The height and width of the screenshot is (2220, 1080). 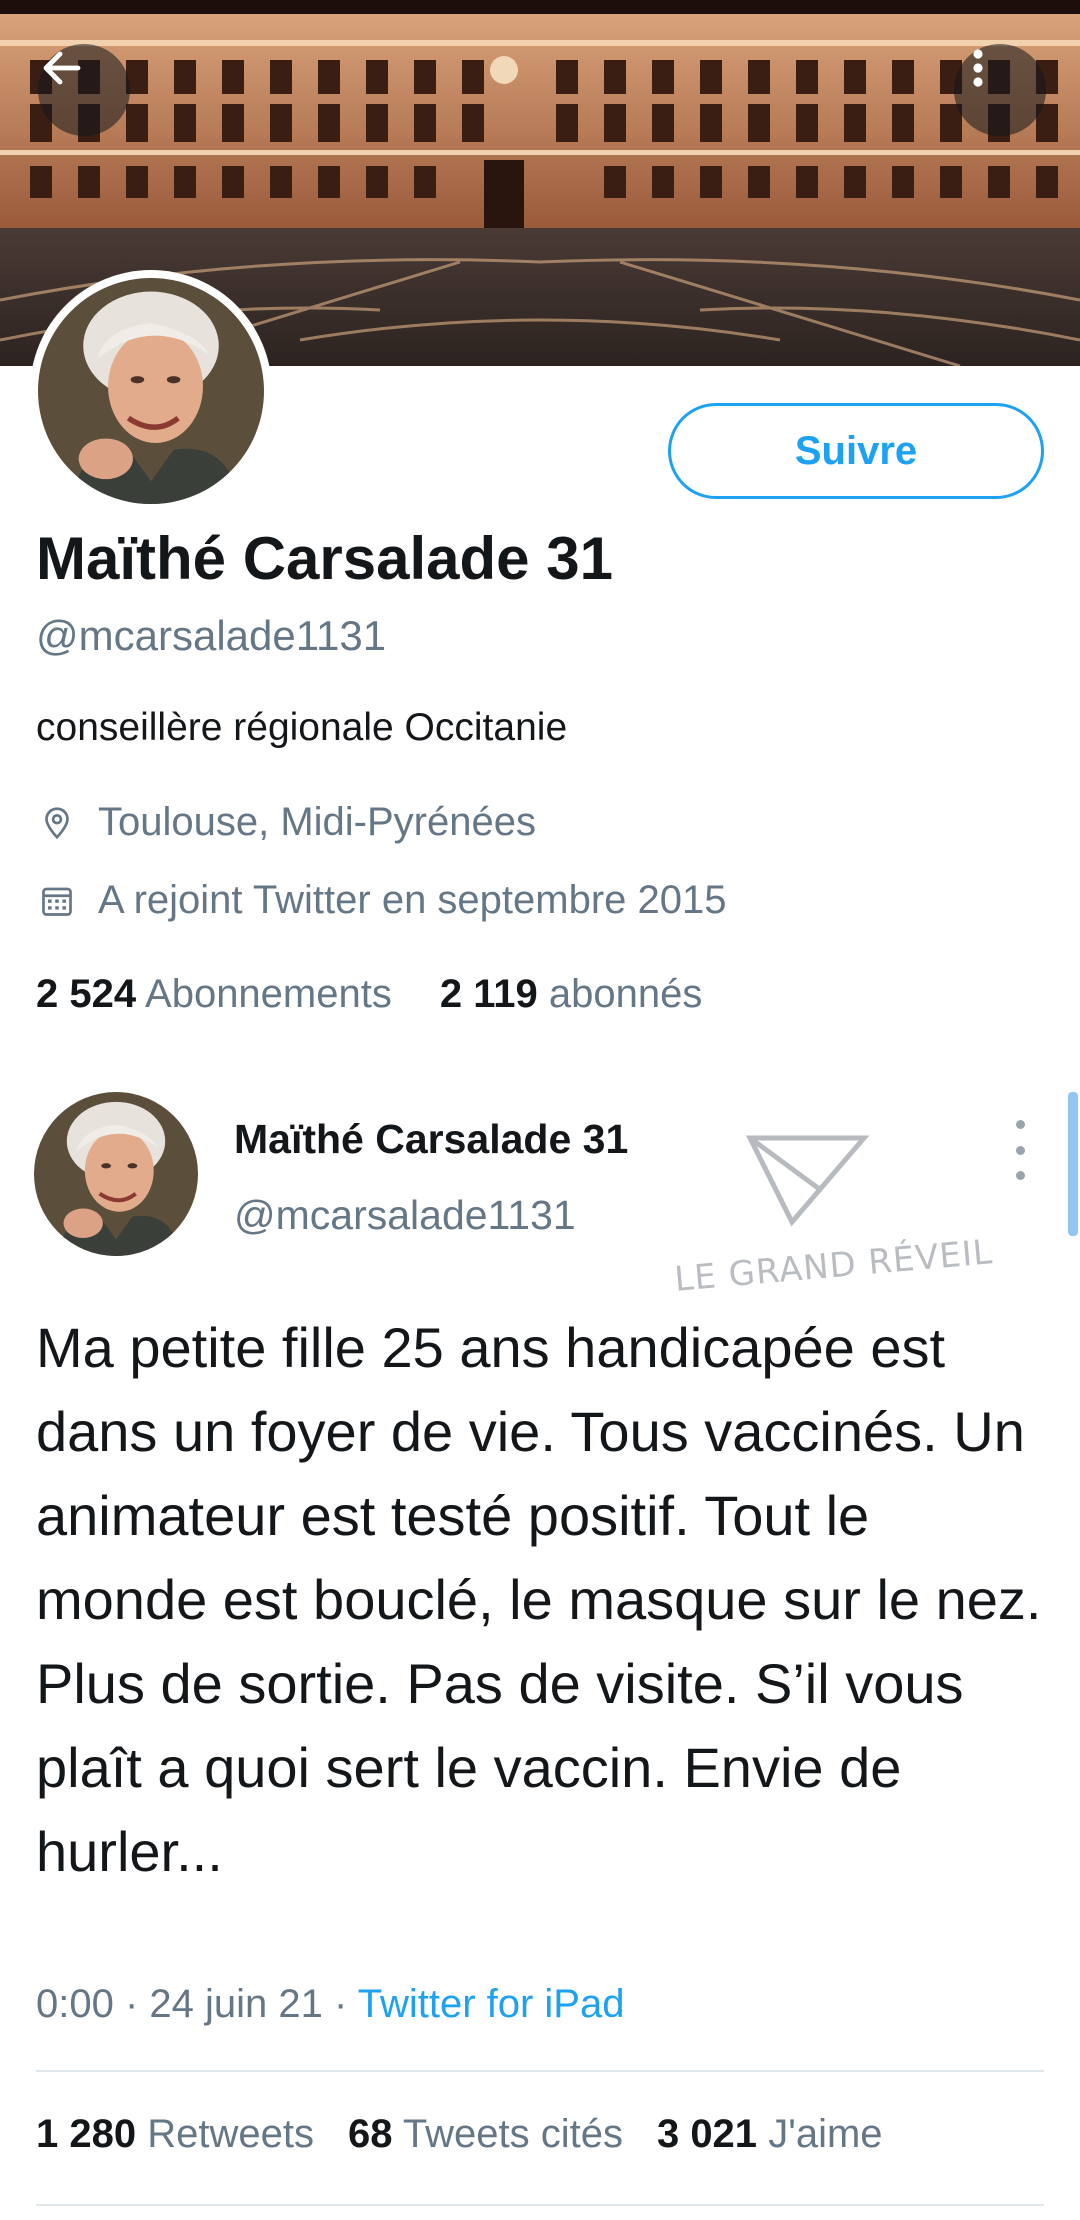 I want to click on retweets-label: Retweets, so click(x=230, y=2134).